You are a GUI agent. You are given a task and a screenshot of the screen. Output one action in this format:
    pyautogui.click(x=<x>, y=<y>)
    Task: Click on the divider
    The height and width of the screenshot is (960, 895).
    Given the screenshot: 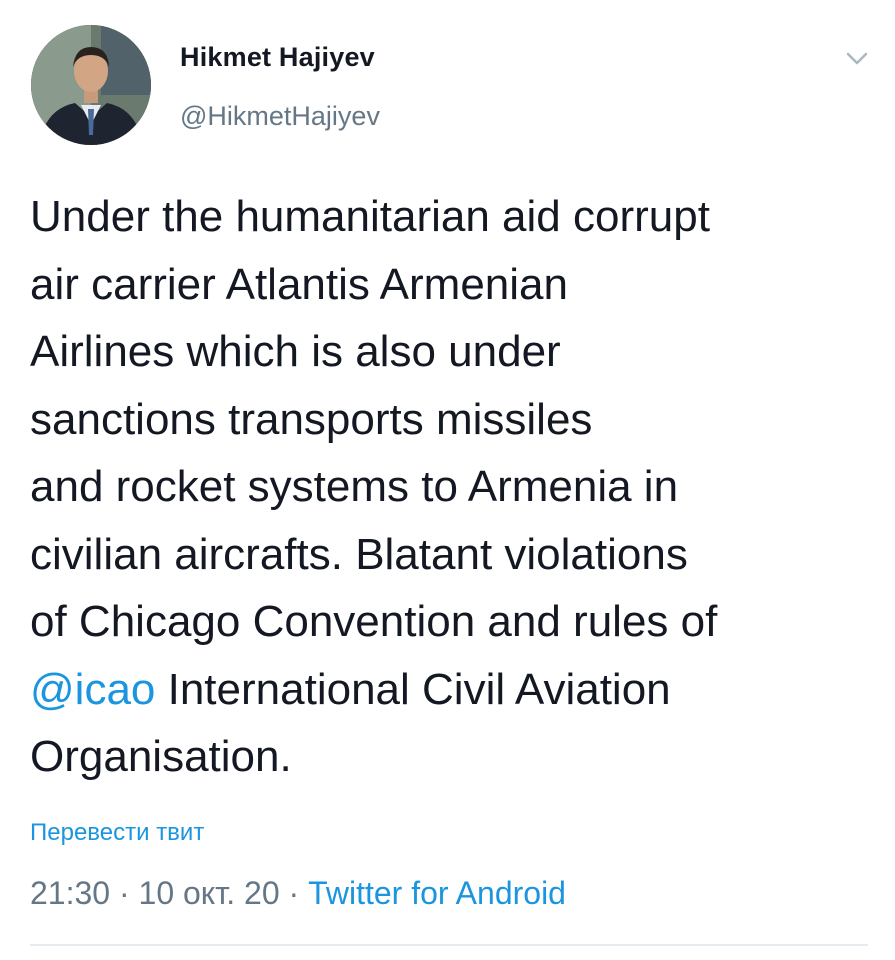 What is the action you would take?
    pyautogui.click(x=449, y=945)
    